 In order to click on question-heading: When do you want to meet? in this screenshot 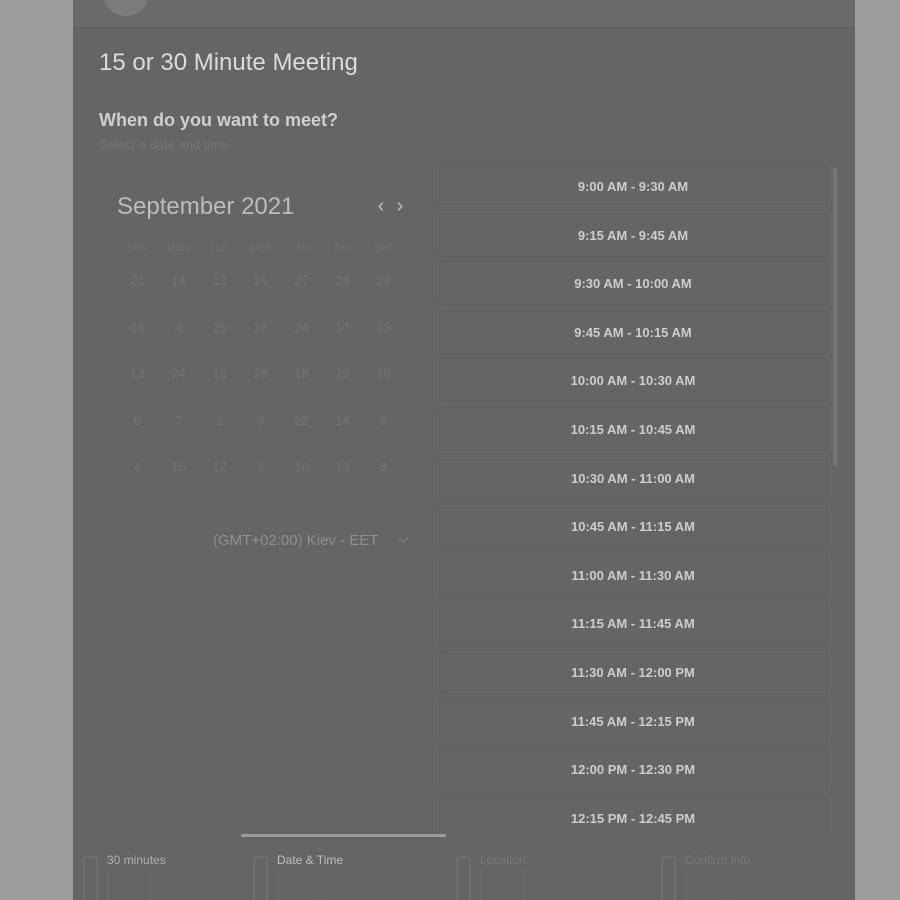, I will do `click(218, 120)`.